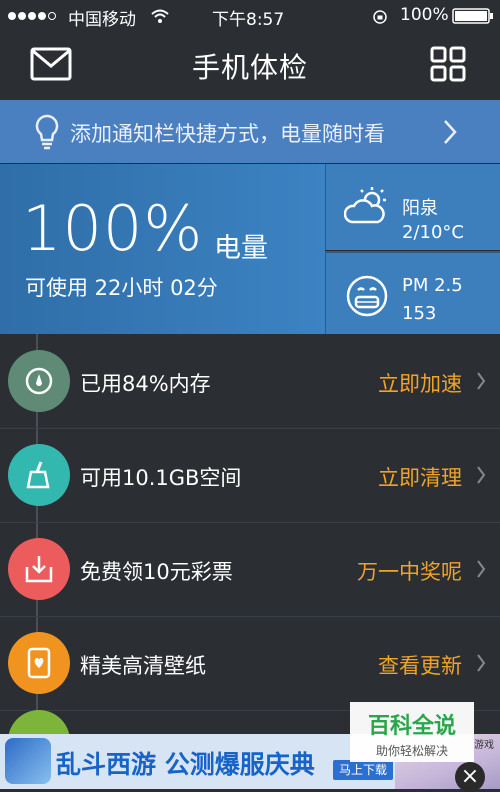 This screenshot has height=792, width=500. I want to click on ad-close-button: ×, so click(470, 777).